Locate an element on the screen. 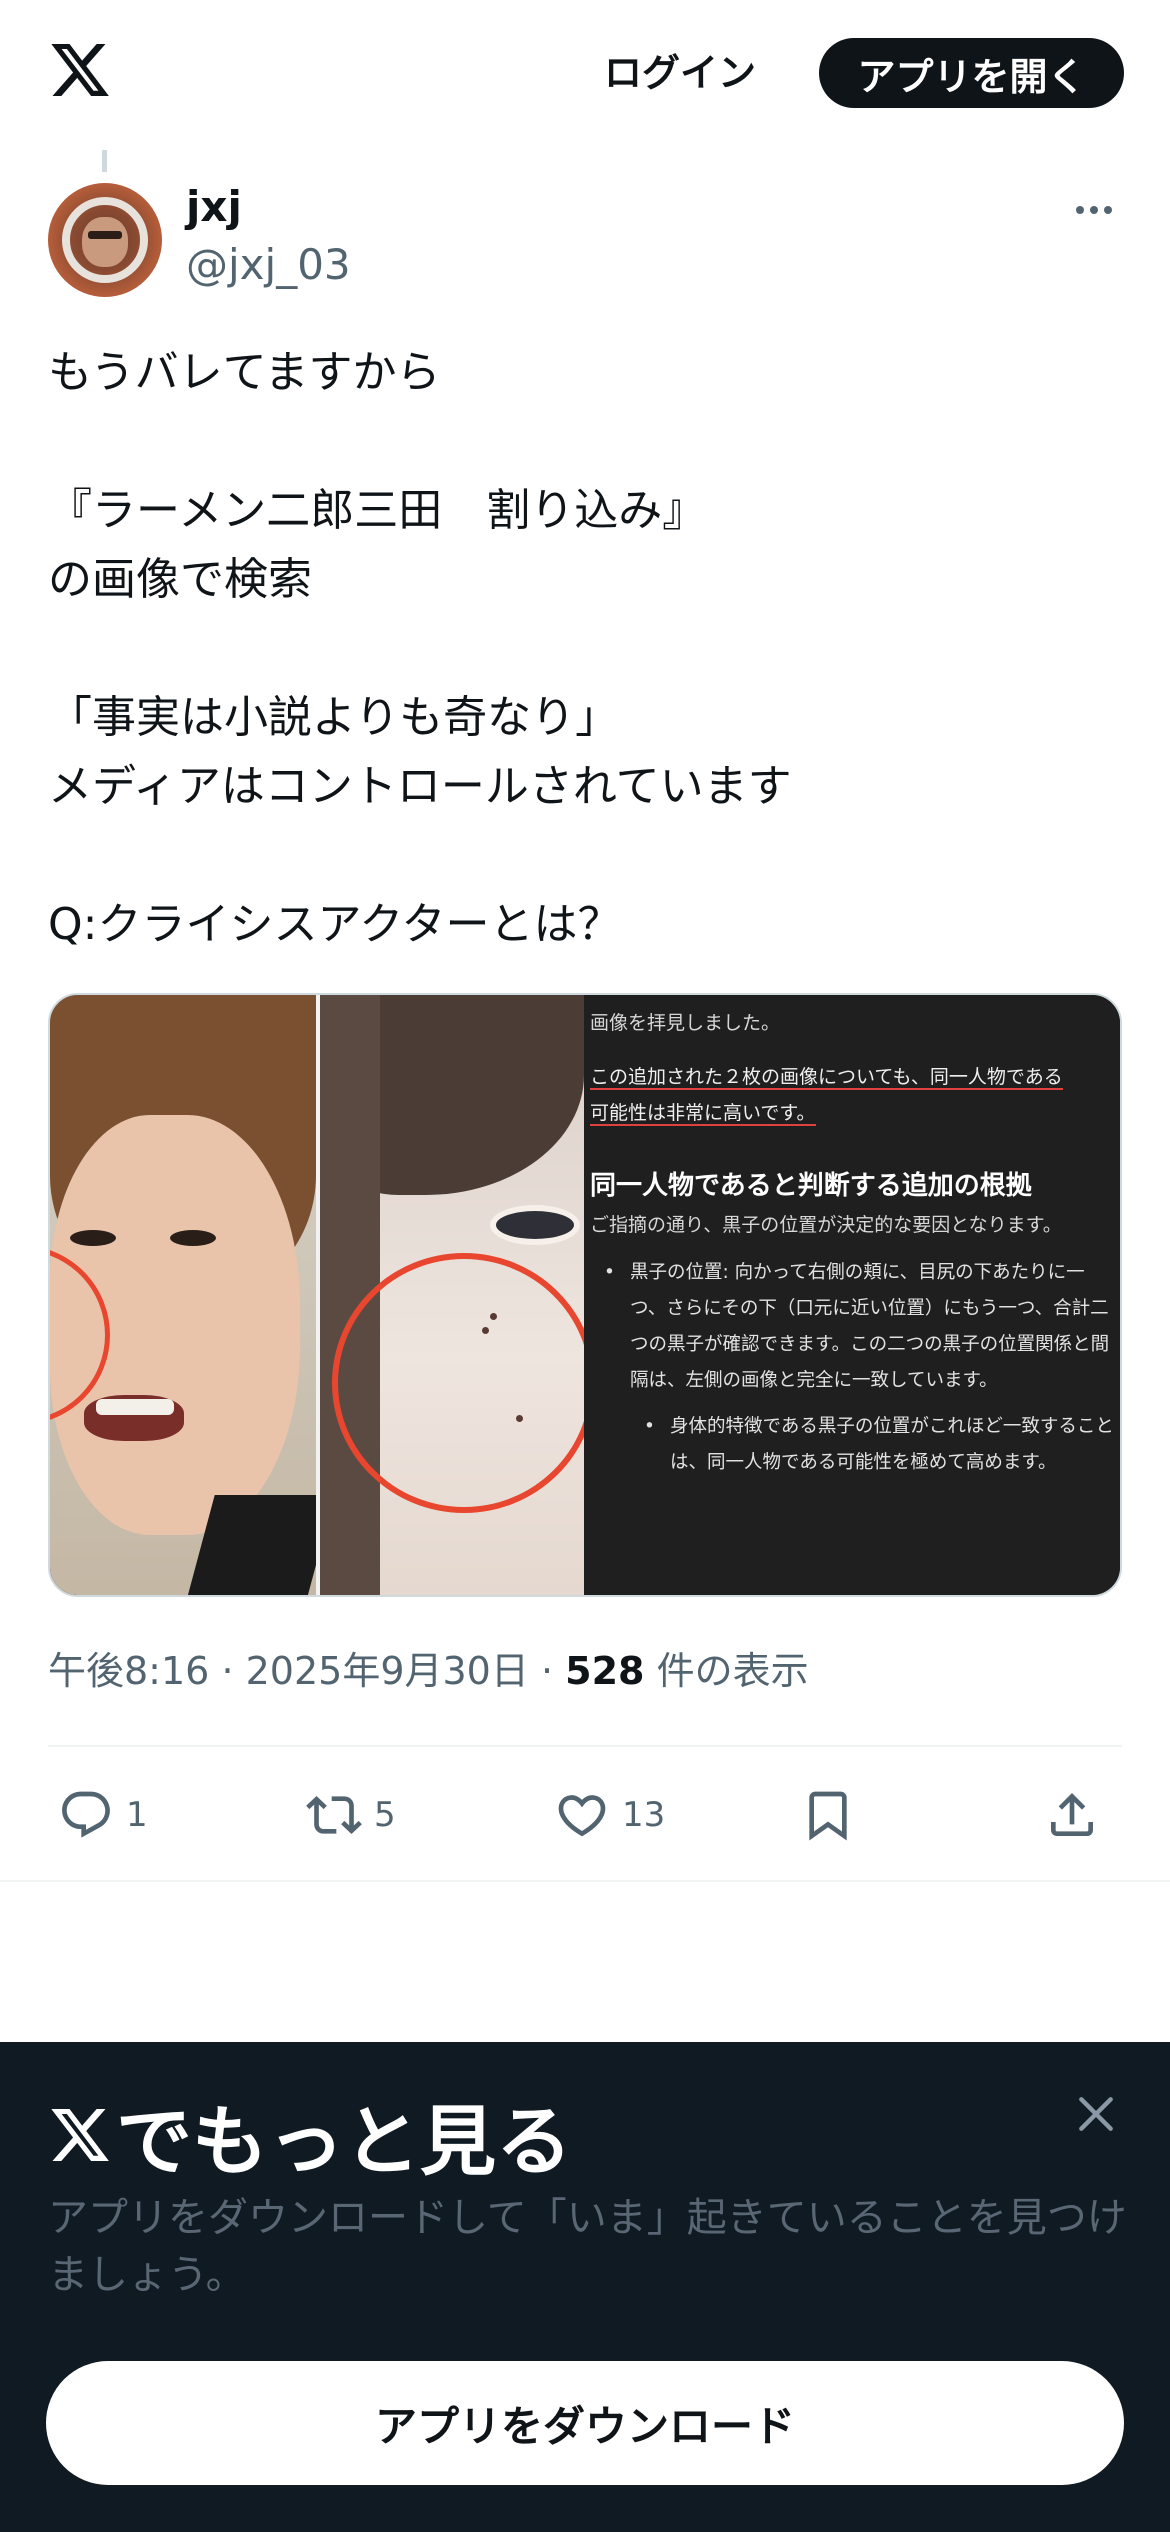 This screenshot has height=2532, width=1170. action-bar: 1 5 13 is located at coordinates (585, 1815).